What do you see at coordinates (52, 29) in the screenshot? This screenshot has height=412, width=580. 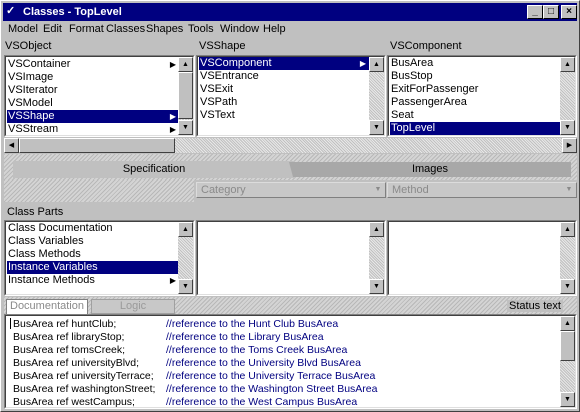 I see `menu-edit: Edit` at bounding box center [52, 29].